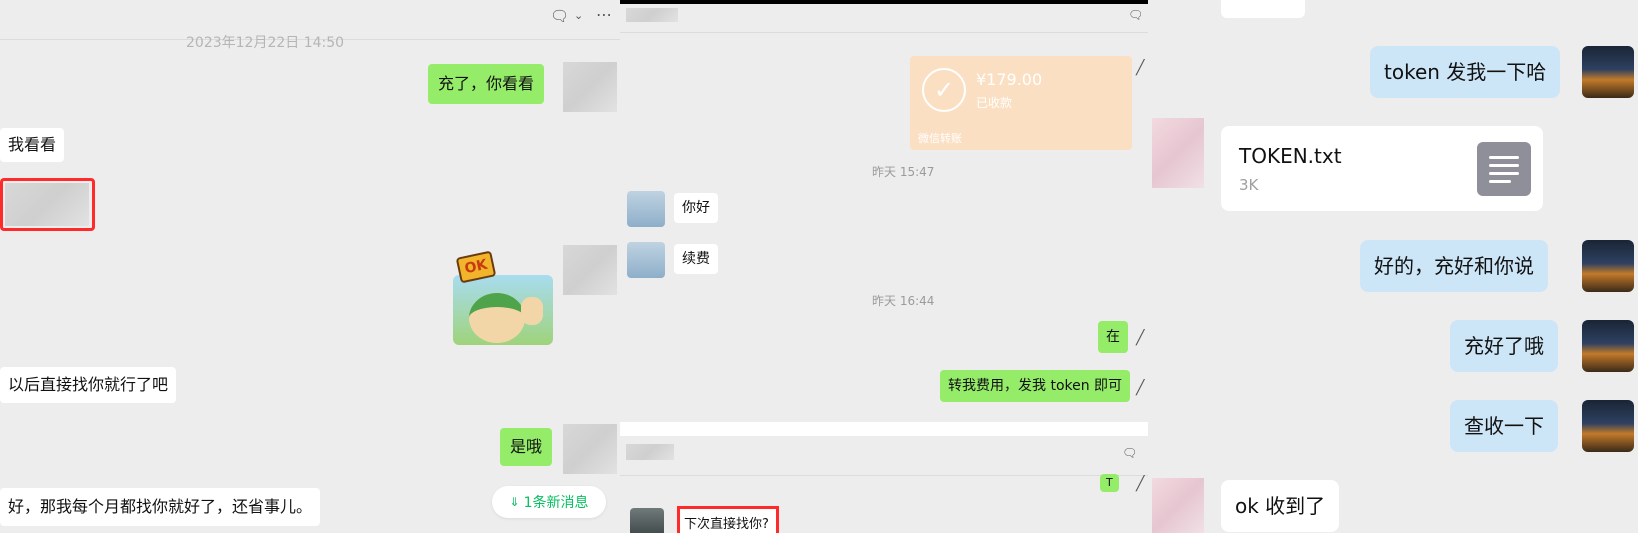 This screenshot has width=1638, height=533. Describe the element at coordinates (578, 15) in the screenshot. I see `chevron-down-icon: ⌄` at that location.